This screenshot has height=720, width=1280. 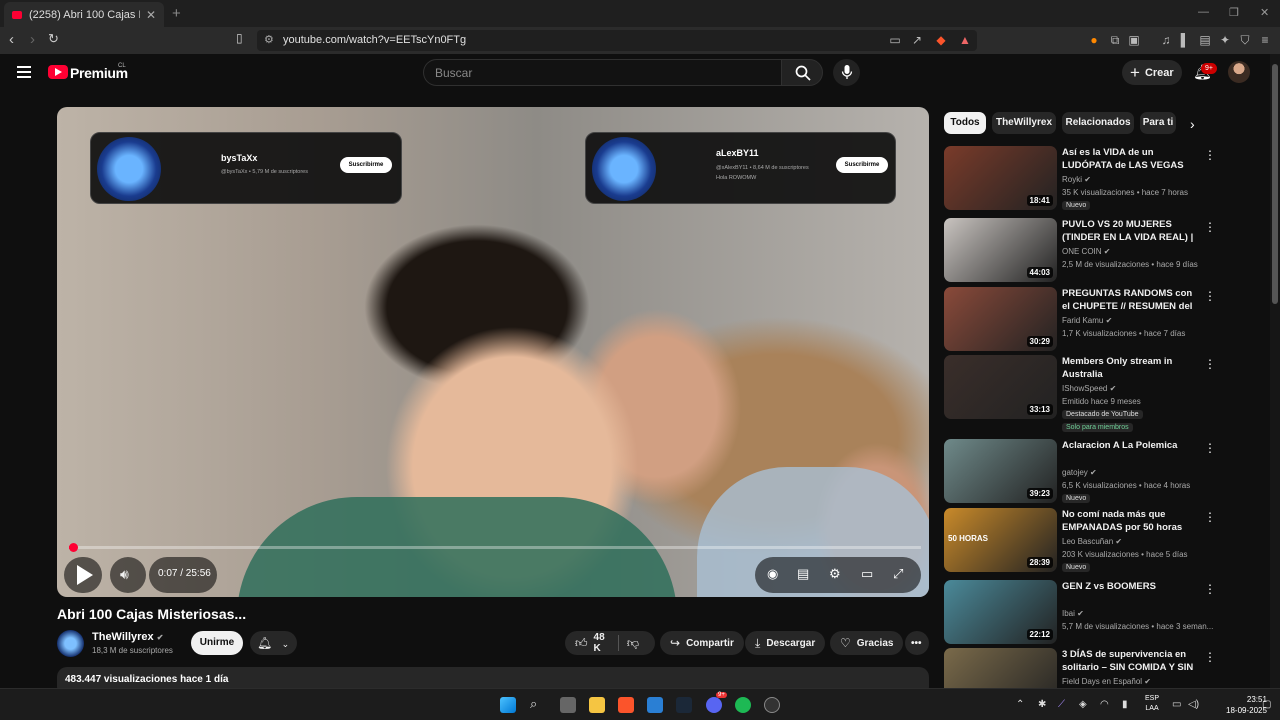 What do you see at coordinates (633, 643) in the screenshot?
I see `dislike-icon: 👎︎` at bounding box center [633, 643].